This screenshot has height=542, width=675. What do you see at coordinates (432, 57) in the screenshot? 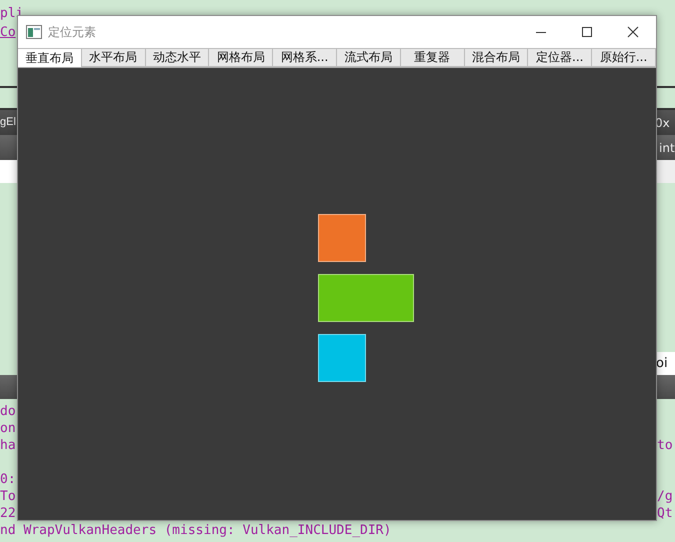
I see `tab: 重复器` at bounding box center [432, 57].